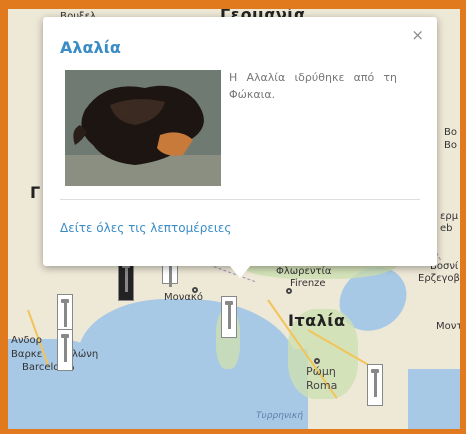 The width and height of the screenshot is (466, 434). I want to click on artifact-image, so click(143, 128).